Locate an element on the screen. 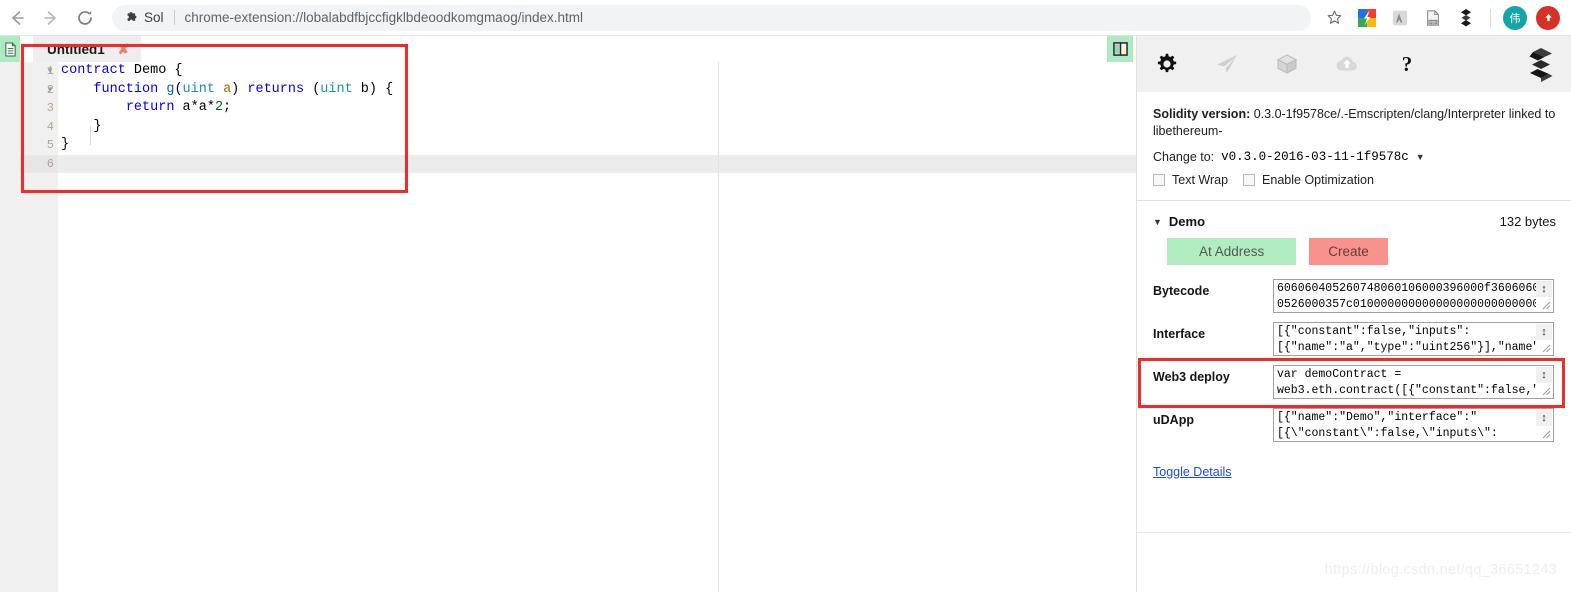 This screenshot has height=592, width=1571. enable-optimization-checkbox is located at coordinates (1249, 180).